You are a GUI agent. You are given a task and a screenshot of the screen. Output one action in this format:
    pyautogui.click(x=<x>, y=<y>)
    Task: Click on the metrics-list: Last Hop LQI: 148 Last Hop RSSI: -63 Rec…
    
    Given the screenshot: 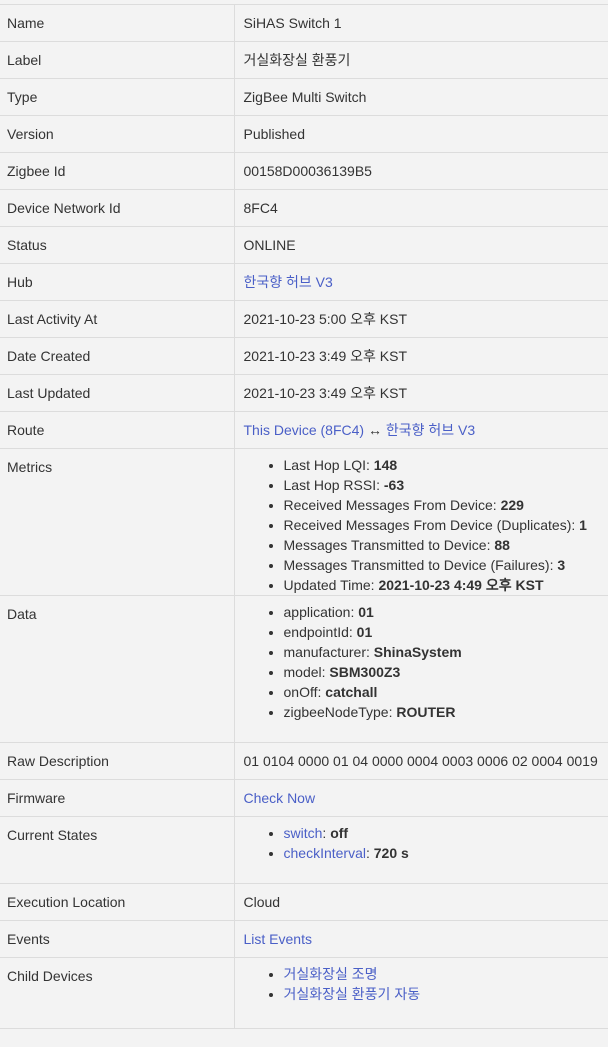 What is the action you would take?
    pyautogui.click(x=426, y=525)
    